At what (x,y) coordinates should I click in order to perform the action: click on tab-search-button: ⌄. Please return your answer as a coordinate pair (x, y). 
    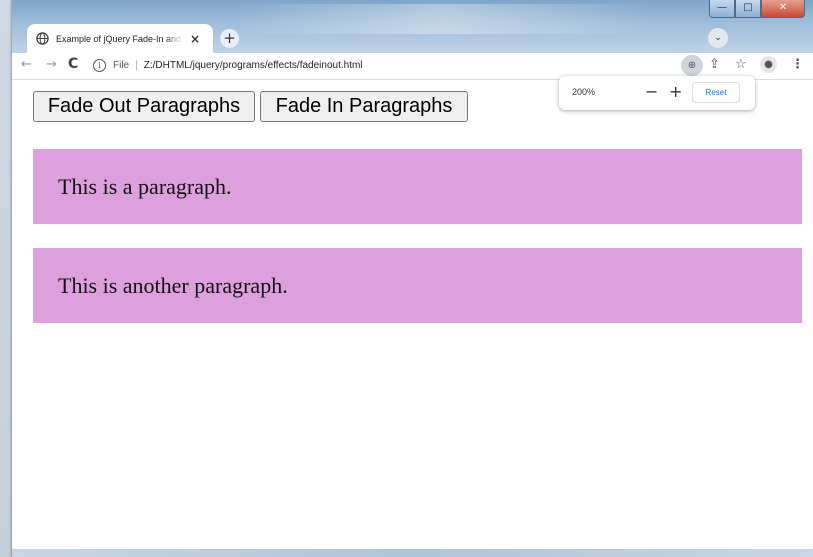
    Looking at the image, I should click on (718, 38).